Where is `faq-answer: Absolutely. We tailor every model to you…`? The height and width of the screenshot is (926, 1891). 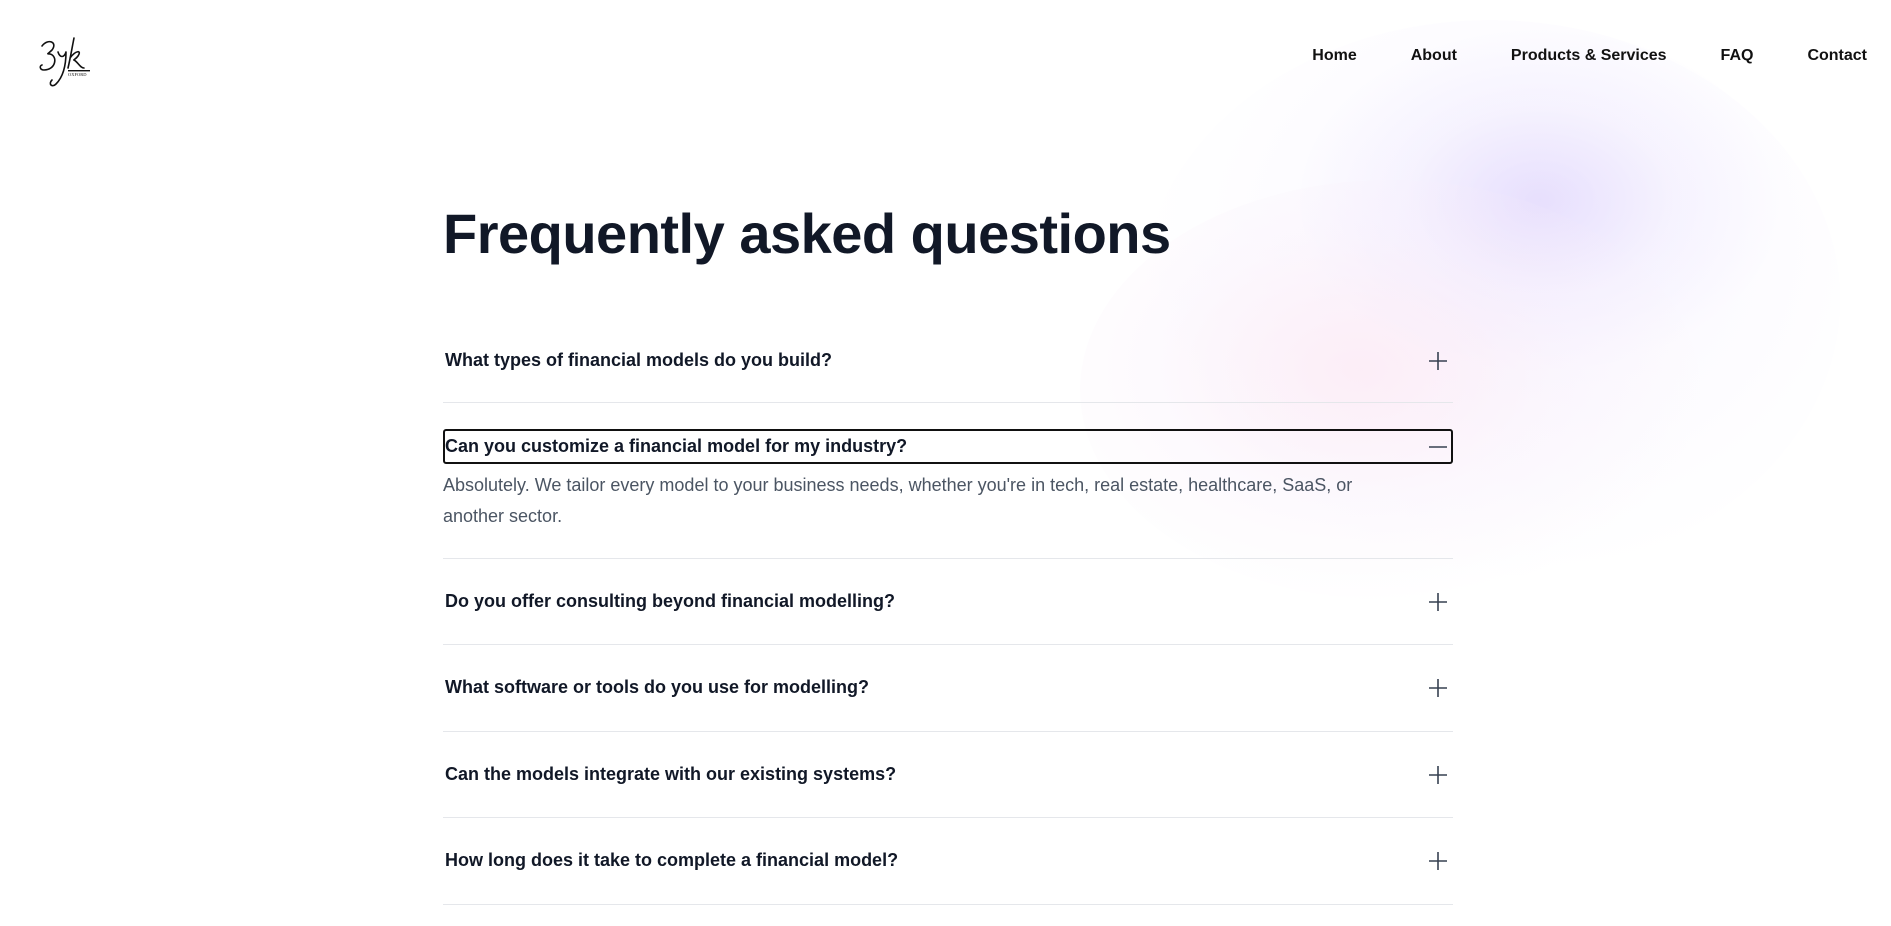
faq-answer: Absolutely. We tailor every model to you… is located at coordinates (898, 500).